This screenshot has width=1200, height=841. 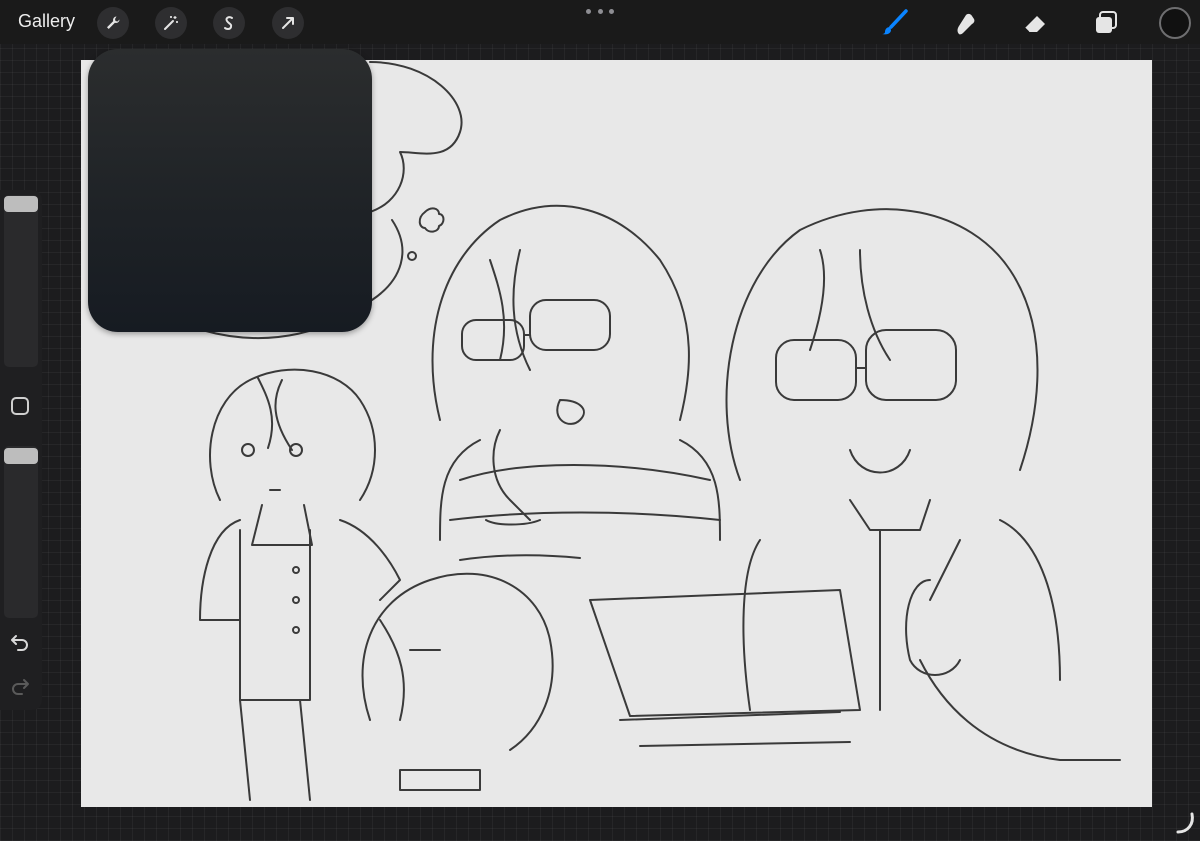 I want to click on eraser-icon, so click(x=1034, y=24).